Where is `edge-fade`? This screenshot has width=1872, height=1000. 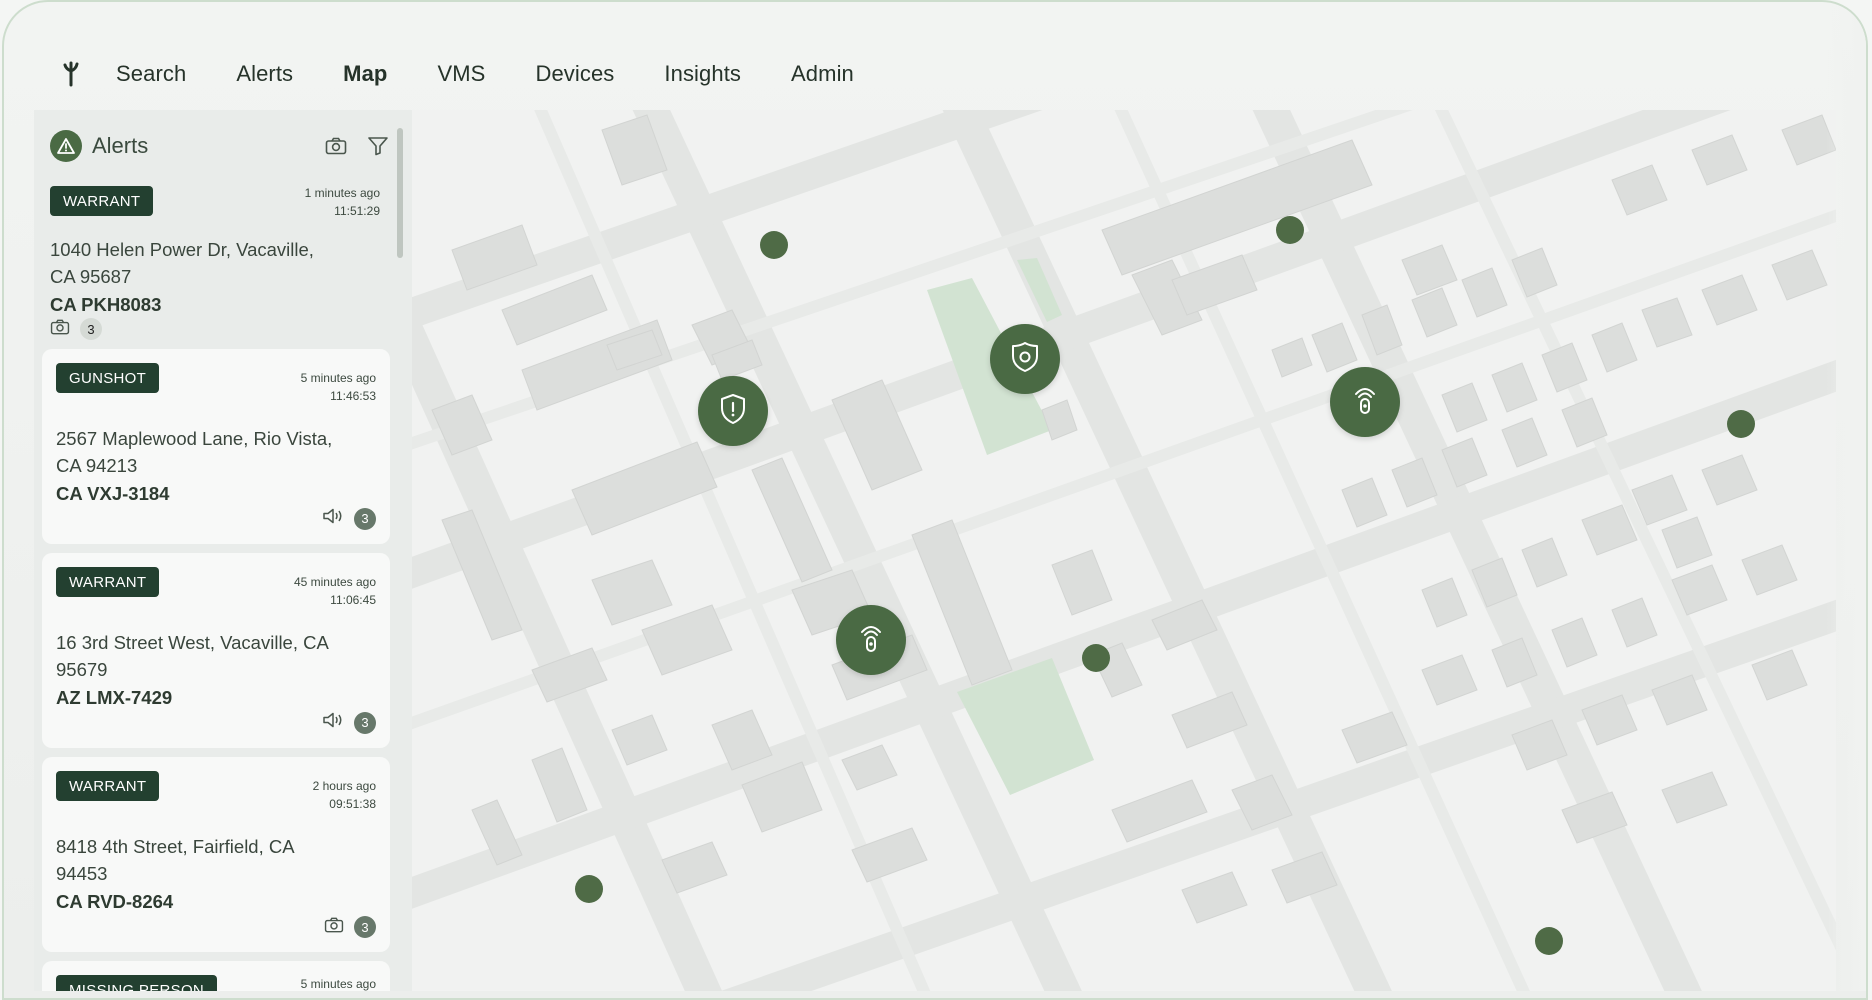 edge-fade is located at coordinates (1846, 496).